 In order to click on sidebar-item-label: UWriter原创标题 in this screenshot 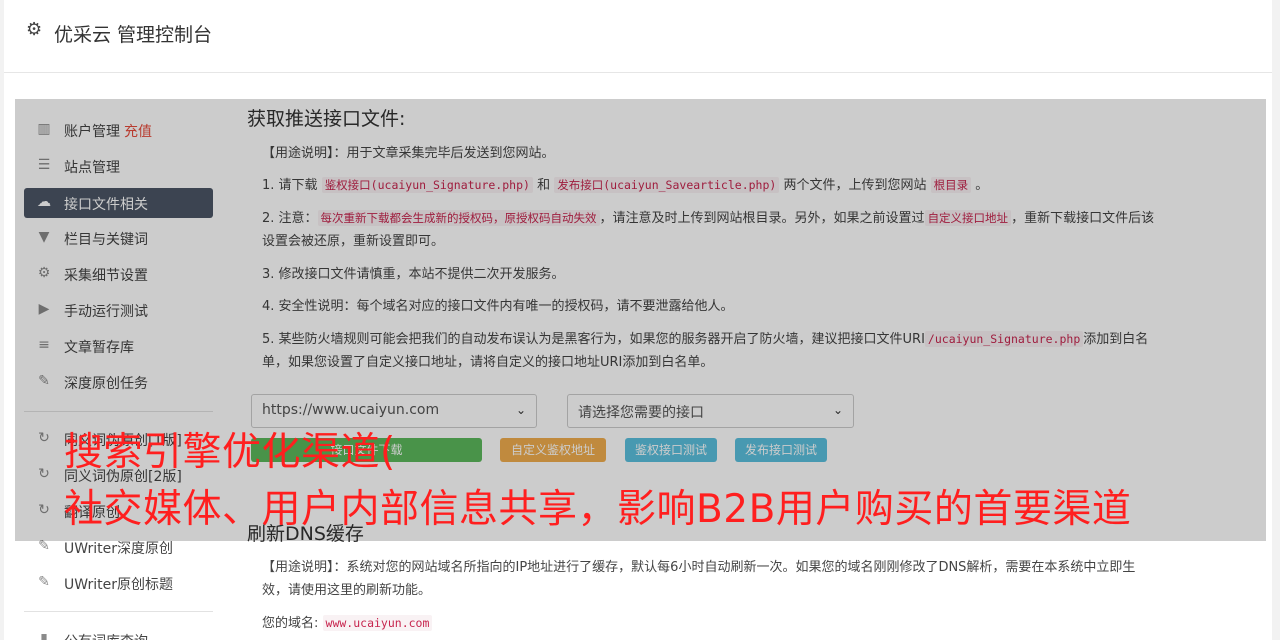, I will do `click(118, 585)`.